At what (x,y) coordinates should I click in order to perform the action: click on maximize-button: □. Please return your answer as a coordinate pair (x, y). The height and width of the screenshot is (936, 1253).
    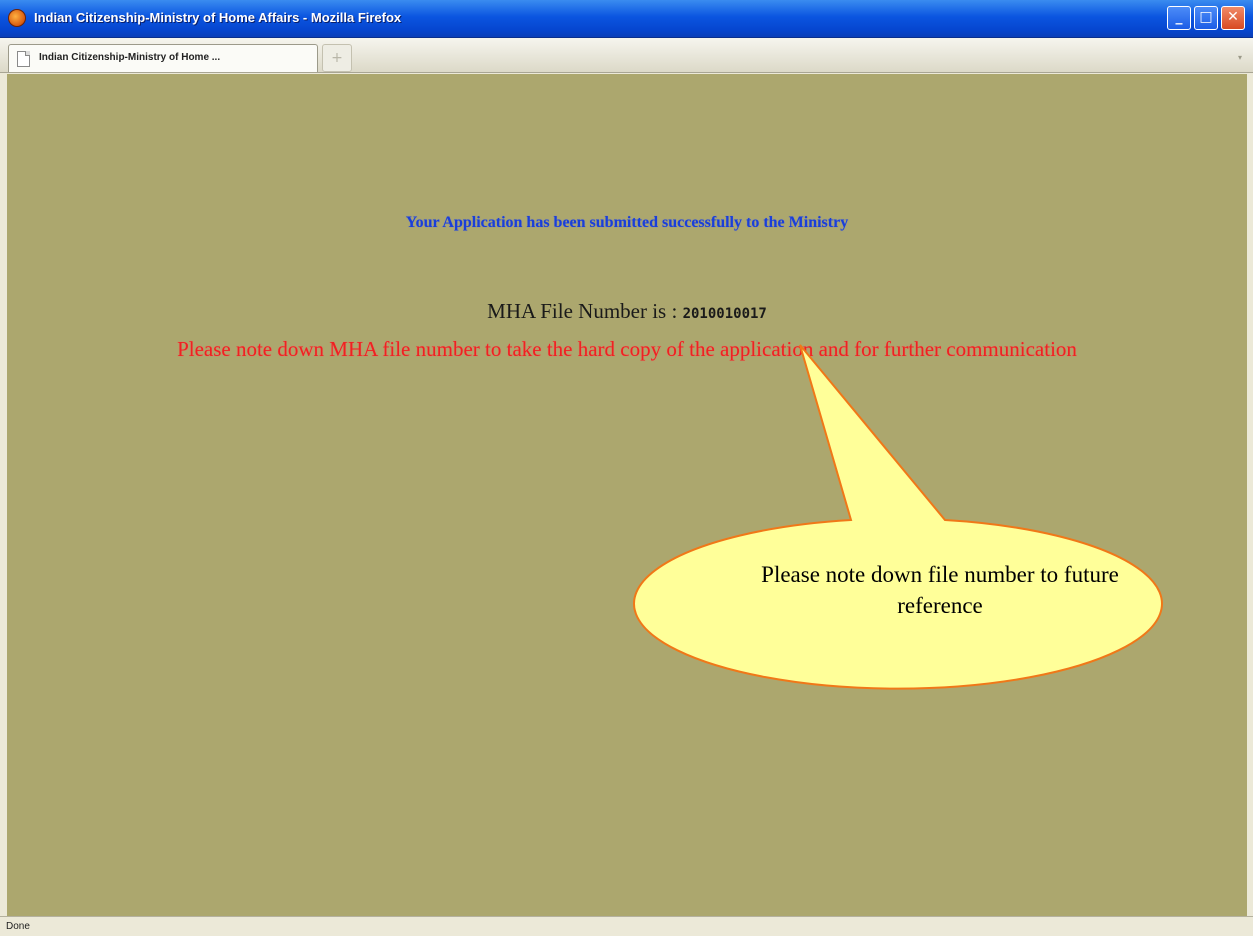
    Looking at the image, I should click on (1206, 18).